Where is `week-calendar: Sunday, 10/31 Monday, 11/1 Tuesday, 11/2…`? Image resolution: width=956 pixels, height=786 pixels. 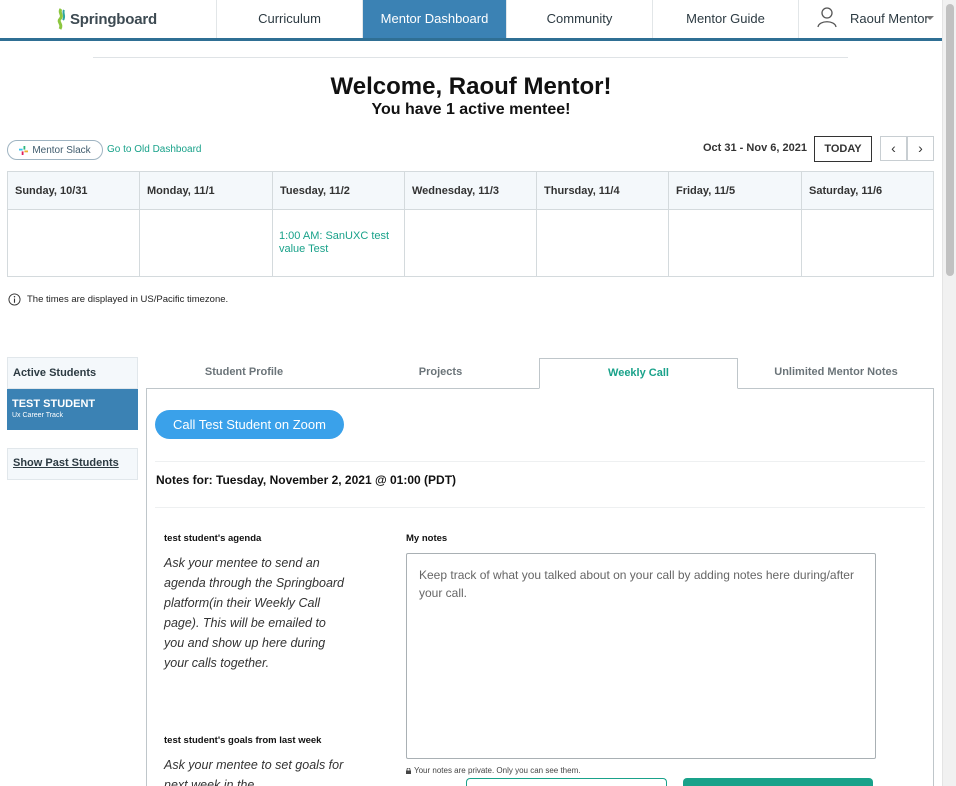 week-calendar: Sunday, 10/31 Monday, 11/1 Tuesday, 11/2… is located at coordinates (470, 224).